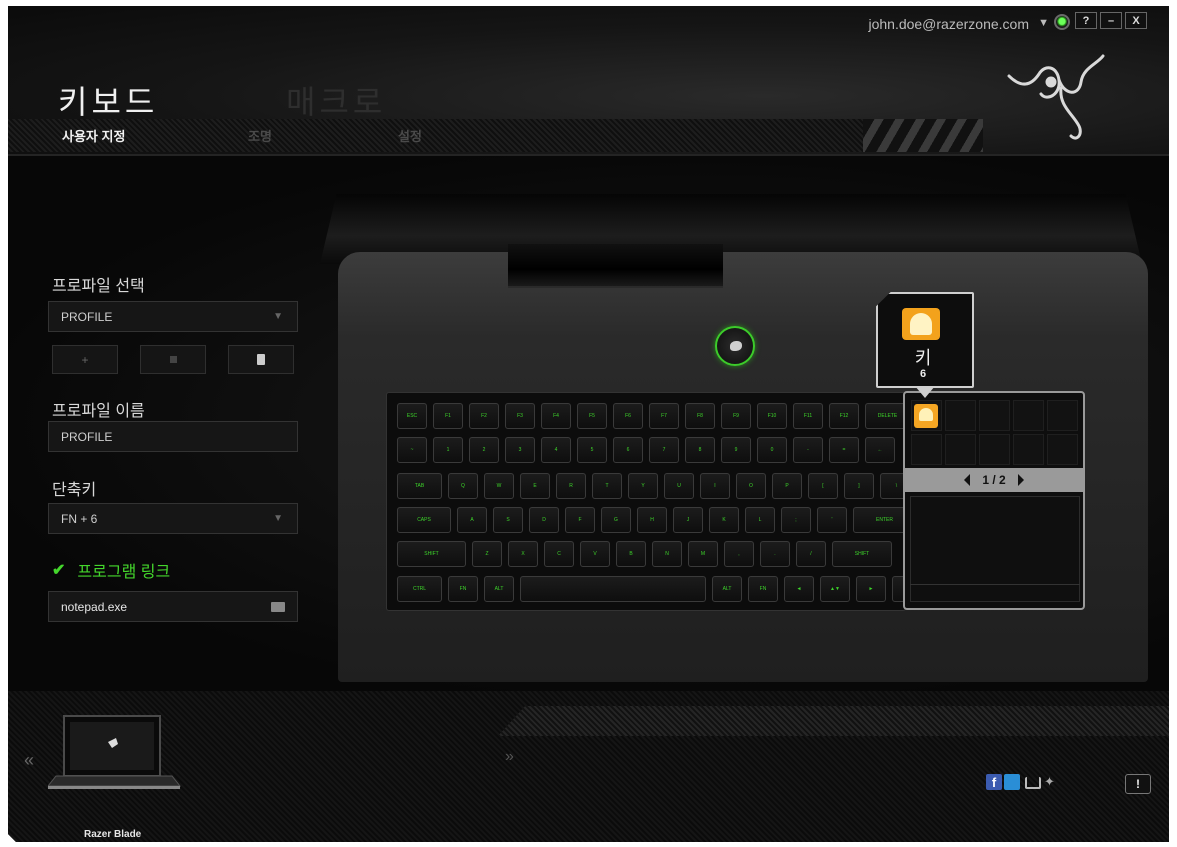 The width and height of the screenshot is (1177, 847). Describe the element at coordinates (535, 486) in the screenshot. I see `key-e: E` at that location.